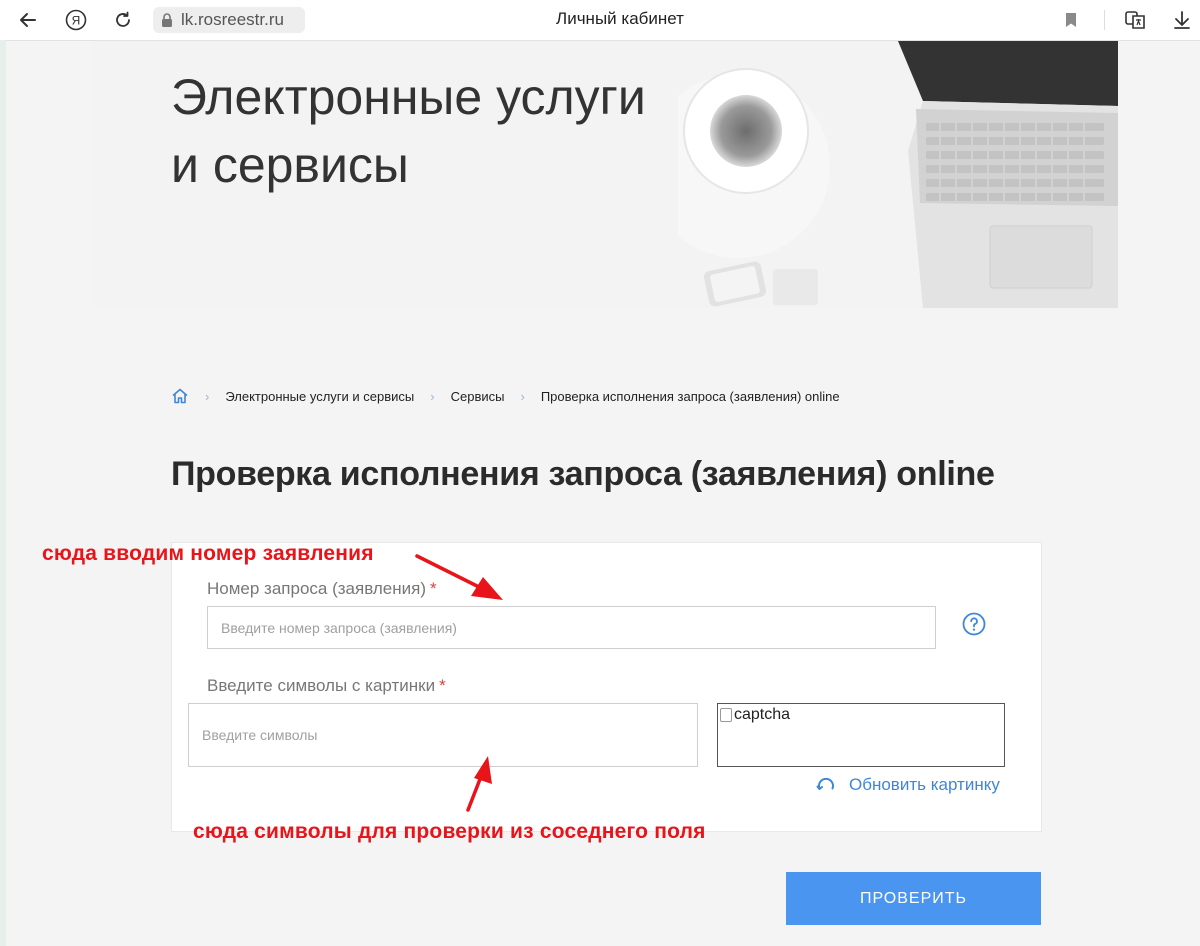  I want to click on url-text: lk.rosreestr.ru, so click(232, 19).